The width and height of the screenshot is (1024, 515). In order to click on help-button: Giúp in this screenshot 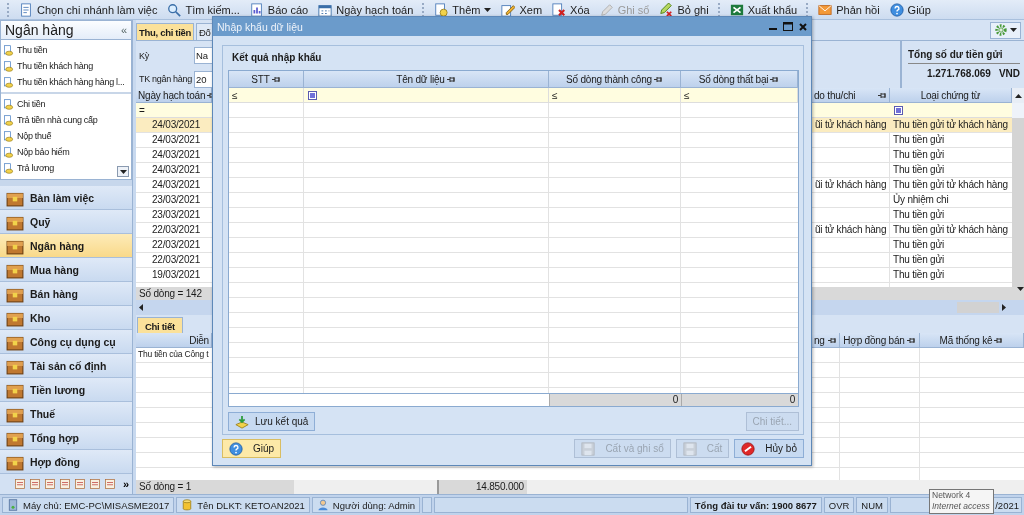, I will do `click(252, 448)`.